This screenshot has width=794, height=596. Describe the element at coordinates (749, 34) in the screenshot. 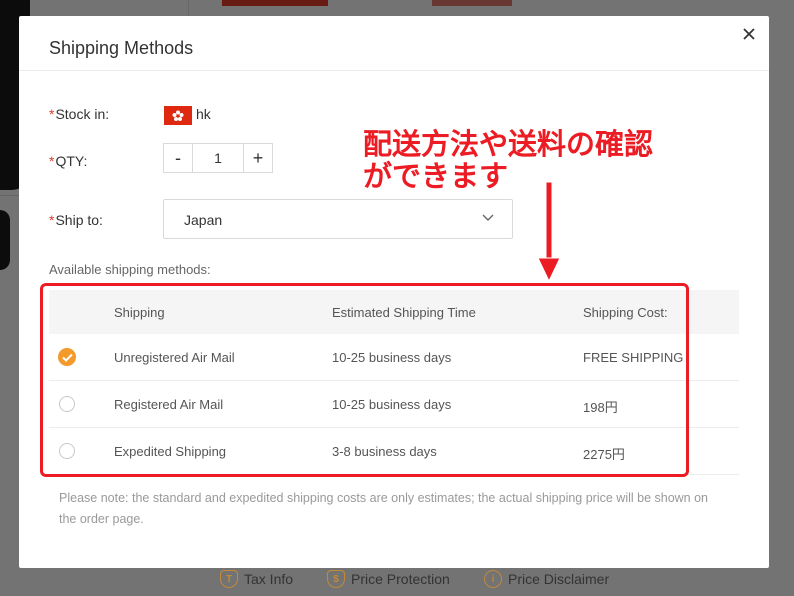

I see `close-icon` at that location.